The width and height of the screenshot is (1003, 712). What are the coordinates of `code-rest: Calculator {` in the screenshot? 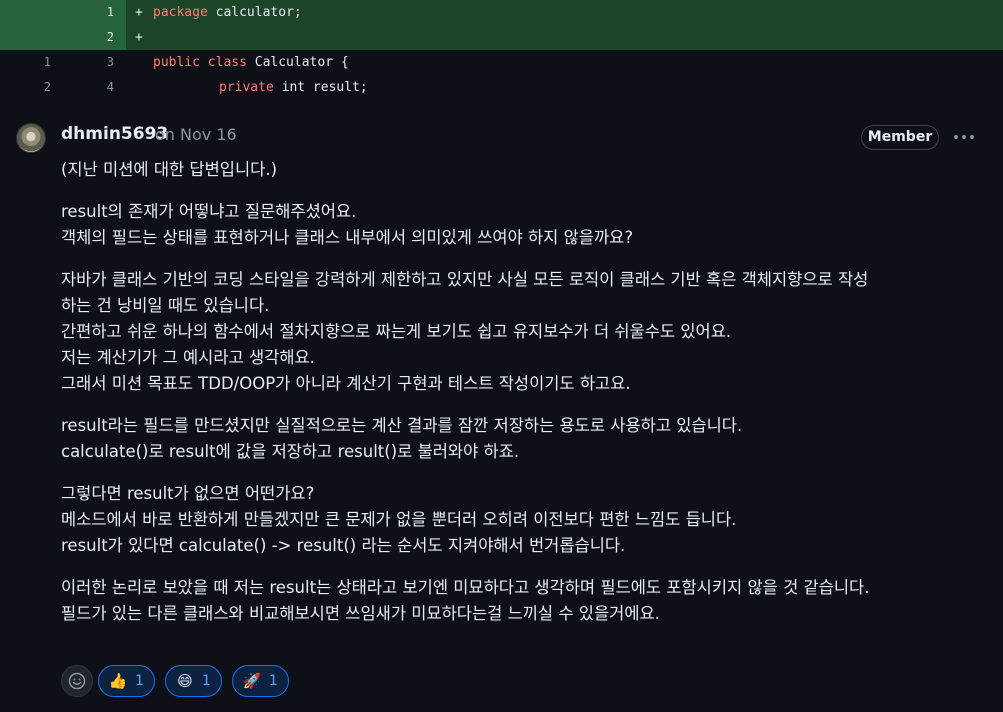 It's located at (297, 62).